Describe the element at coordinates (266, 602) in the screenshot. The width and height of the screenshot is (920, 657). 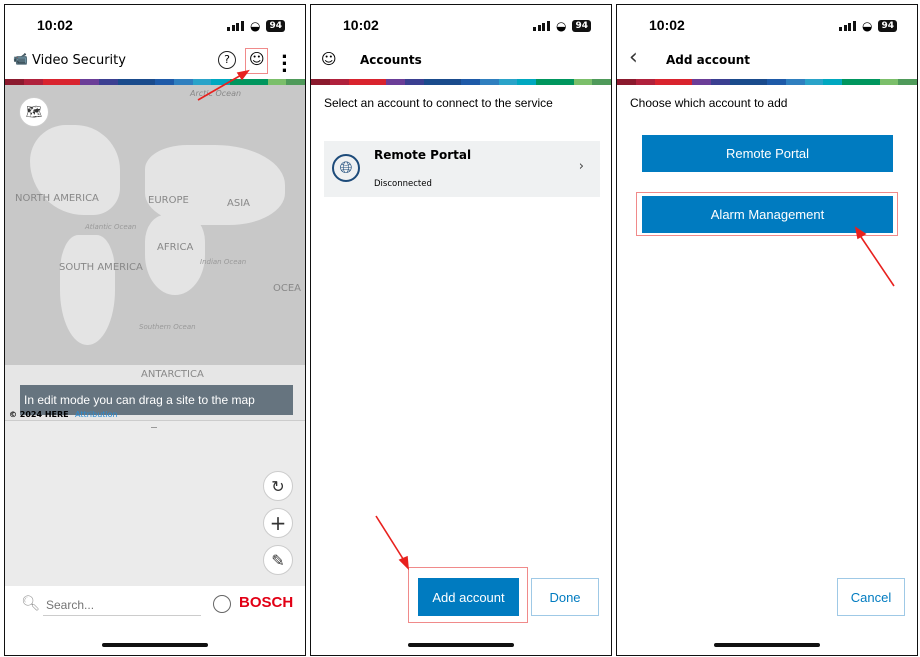
I see `bosch-logo: BOSCH` at that location.